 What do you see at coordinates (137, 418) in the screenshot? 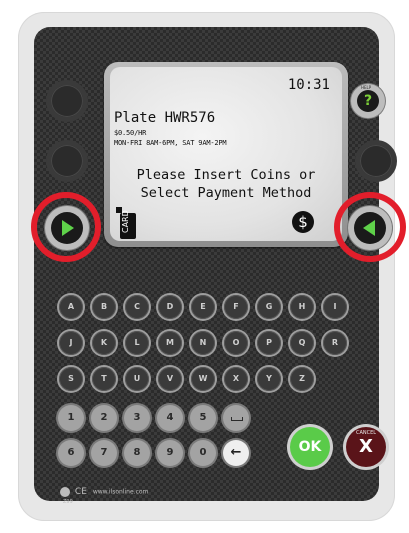
I see `key-3: 3` at bounding box center [137, 418].